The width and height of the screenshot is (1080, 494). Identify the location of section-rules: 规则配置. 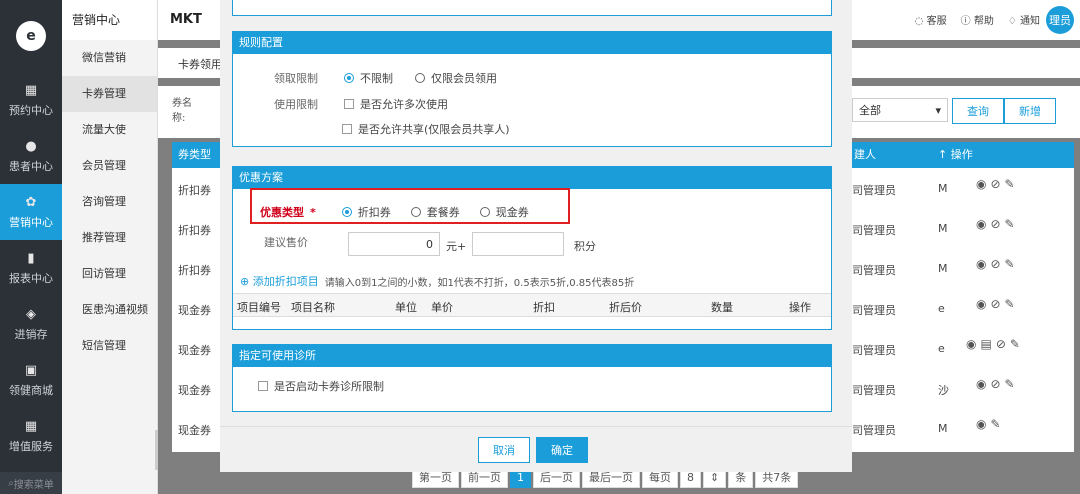
(532, 89).